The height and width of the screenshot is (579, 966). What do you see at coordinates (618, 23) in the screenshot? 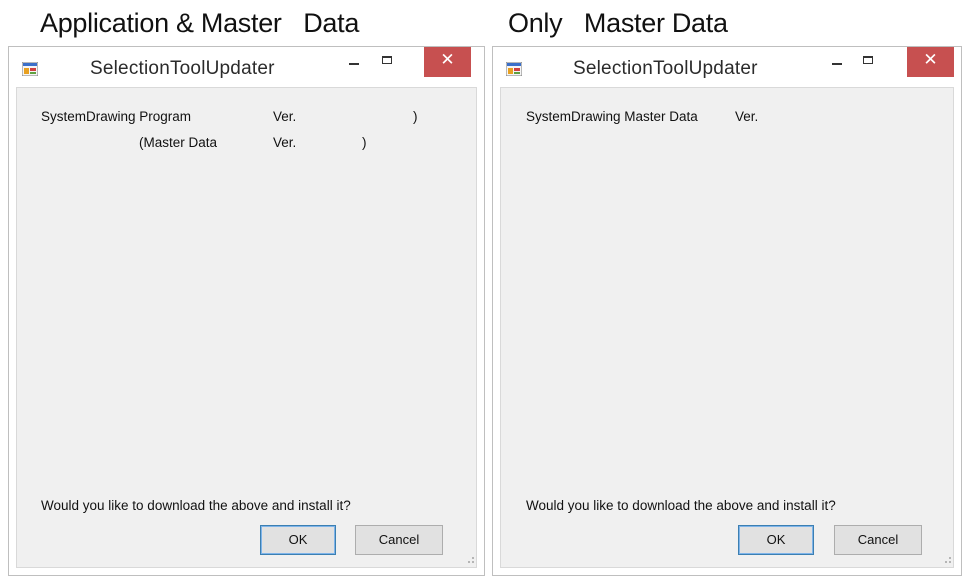
I see `caption-only-master-data: Only Master Data` at bounding box center [618, 23].